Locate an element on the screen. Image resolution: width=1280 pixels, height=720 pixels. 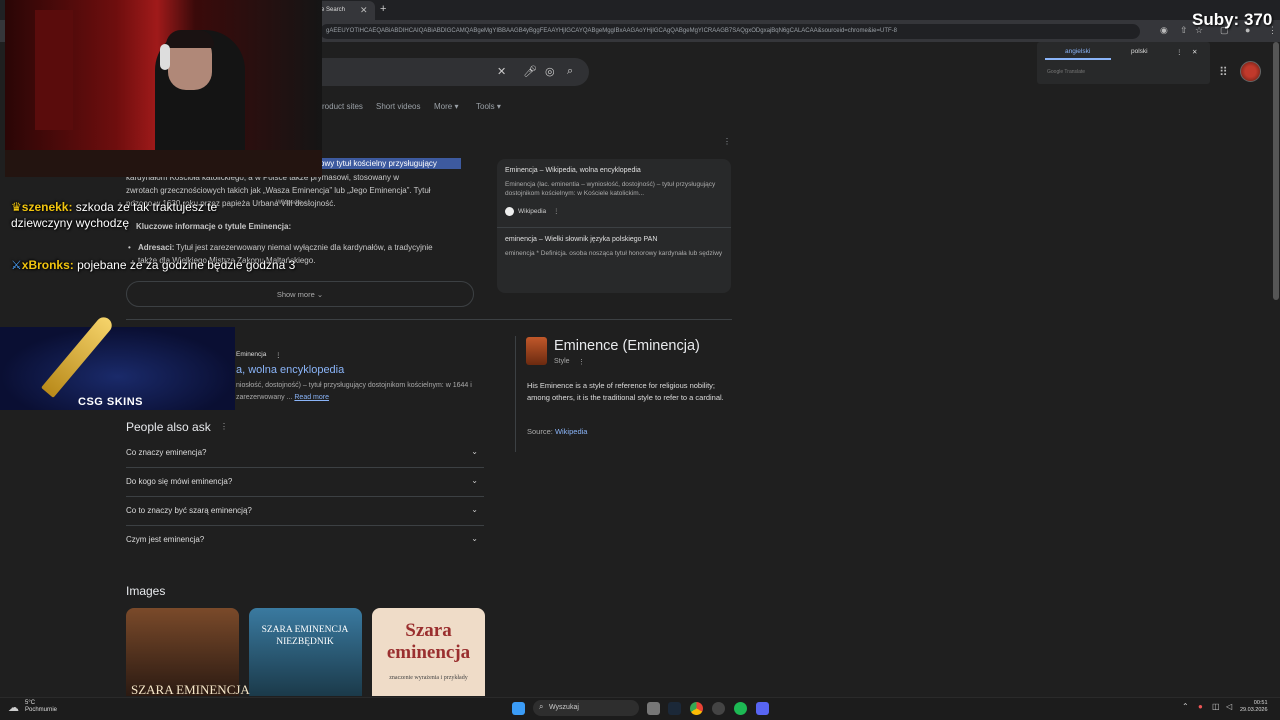
taskbar-search-label: Wyszukaj is located at coordinates (564, 707).